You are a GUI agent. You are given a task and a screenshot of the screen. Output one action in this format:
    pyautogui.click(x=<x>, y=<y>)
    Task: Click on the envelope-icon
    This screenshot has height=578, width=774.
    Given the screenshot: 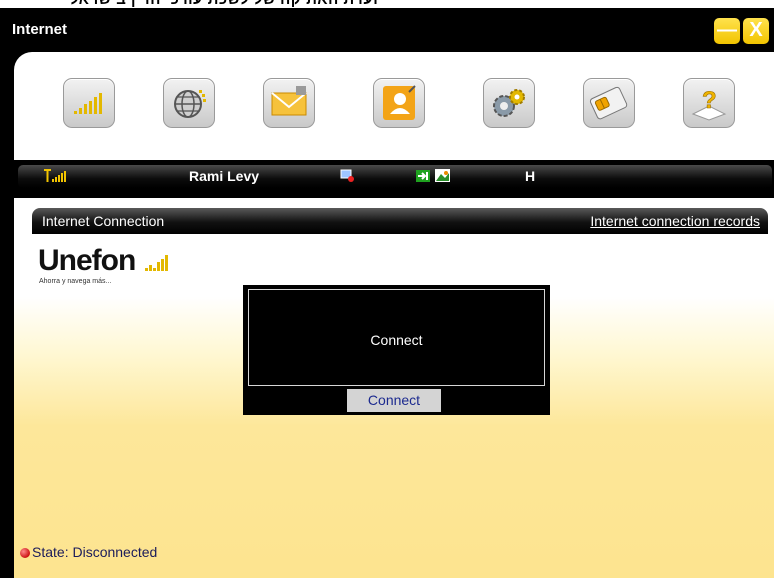 What is the action you would take?
    pyautogui.click(x=289, y=101)
    